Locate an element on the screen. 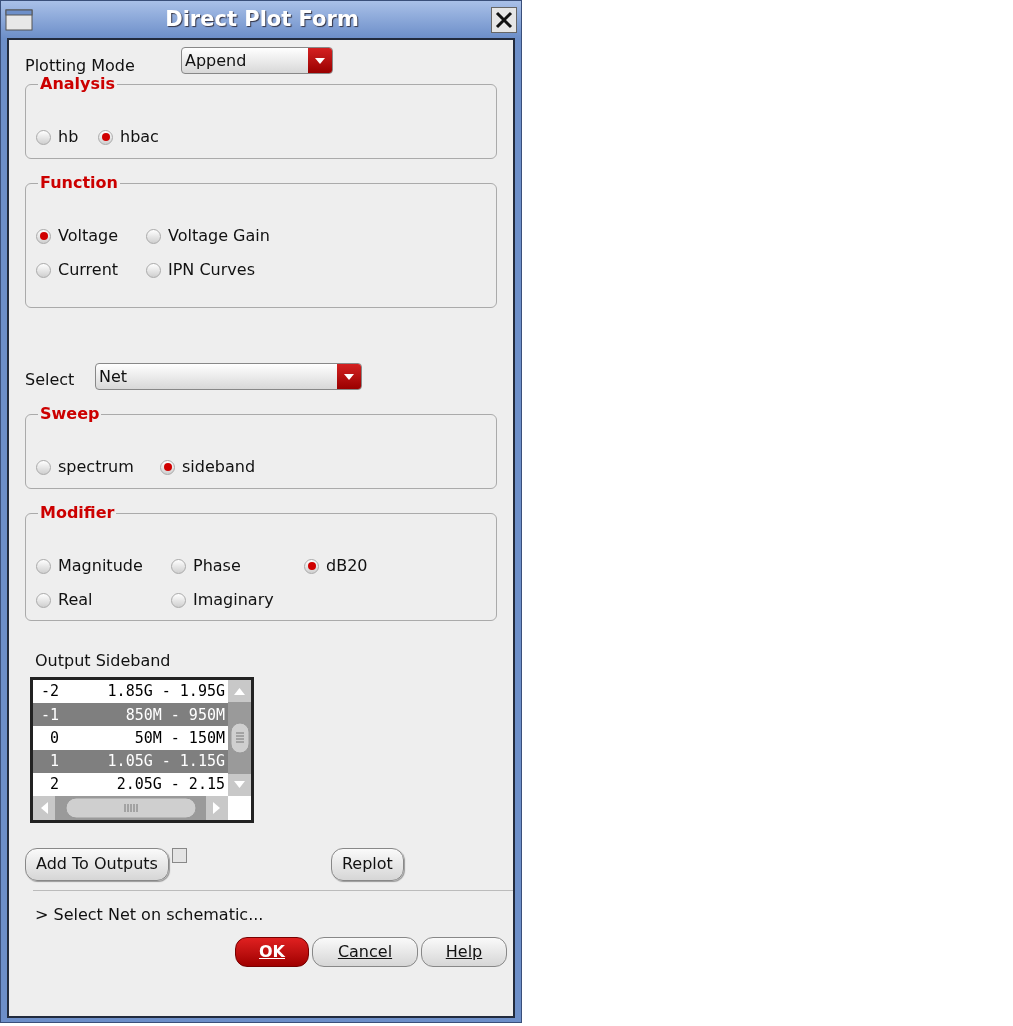 The image size is (1013, 1026). dialog-button: Cancel is located at coordinates (365, 952).